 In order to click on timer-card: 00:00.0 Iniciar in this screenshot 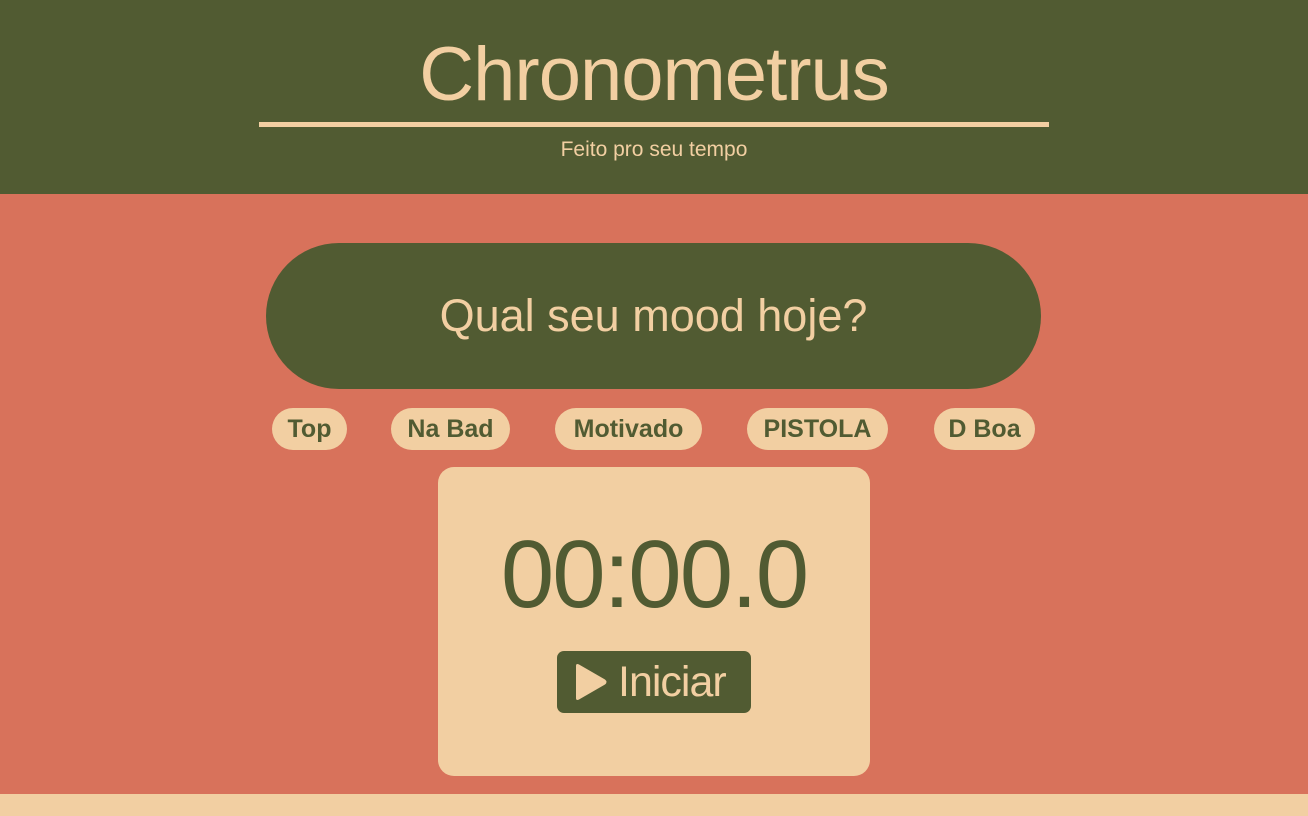, I will do `click(654, 621)`.